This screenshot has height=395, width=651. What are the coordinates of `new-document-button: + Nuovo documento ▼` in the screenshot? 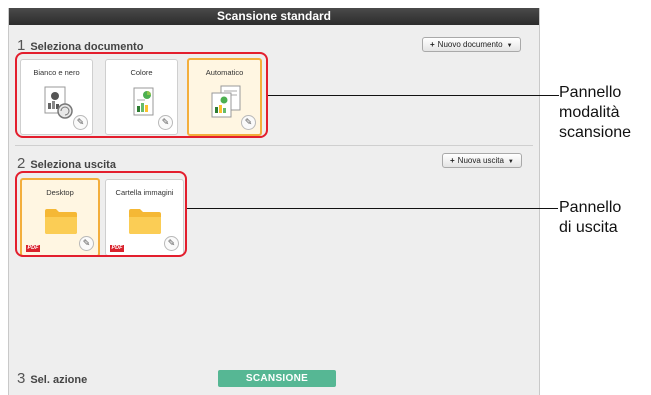 It's located at (471, 44).